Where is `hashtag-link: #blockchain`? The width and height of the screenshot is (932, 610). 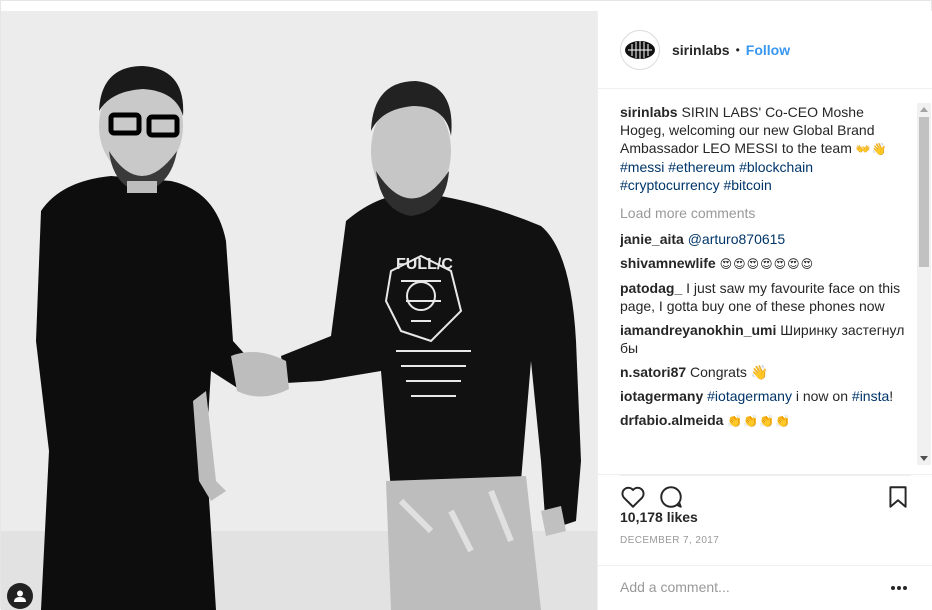
hashtag-link: #blockchain is located at coordinates (776, 167).